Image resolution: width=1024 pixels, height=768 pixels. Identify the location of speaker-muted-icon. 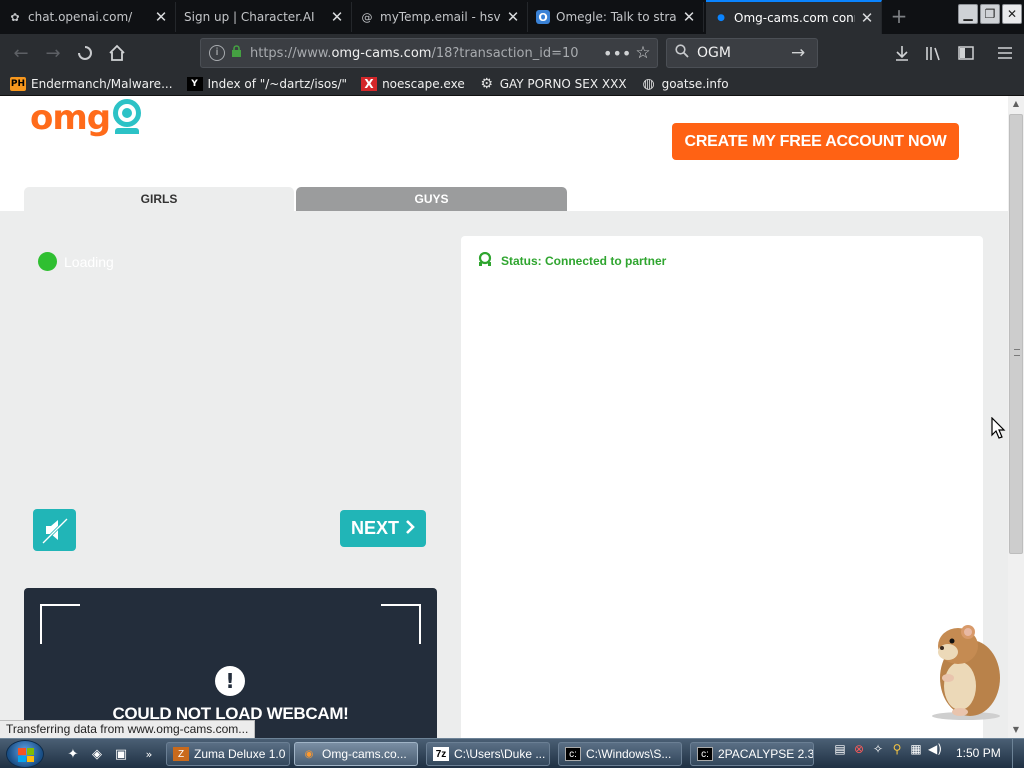
(54, 531).